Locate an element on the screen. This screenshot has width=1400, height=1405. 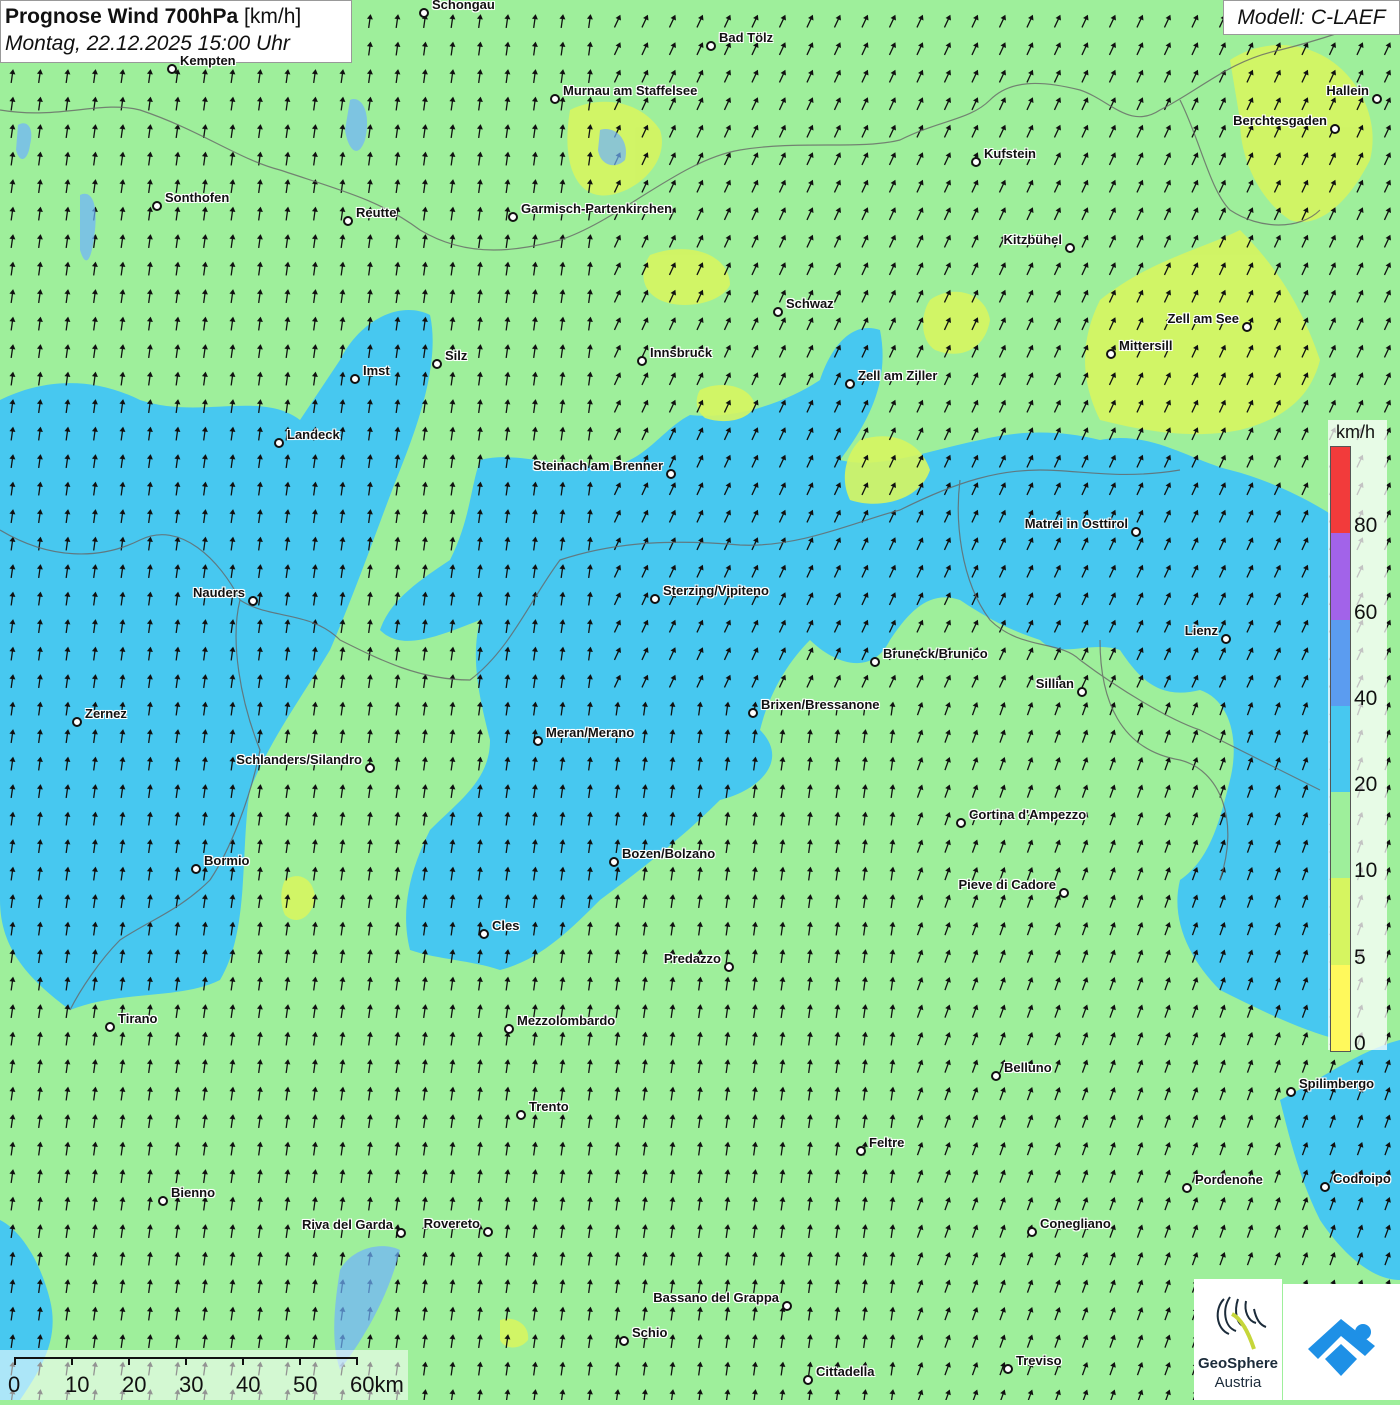
scale-label: 30 is located at coordinates (191, 1385).